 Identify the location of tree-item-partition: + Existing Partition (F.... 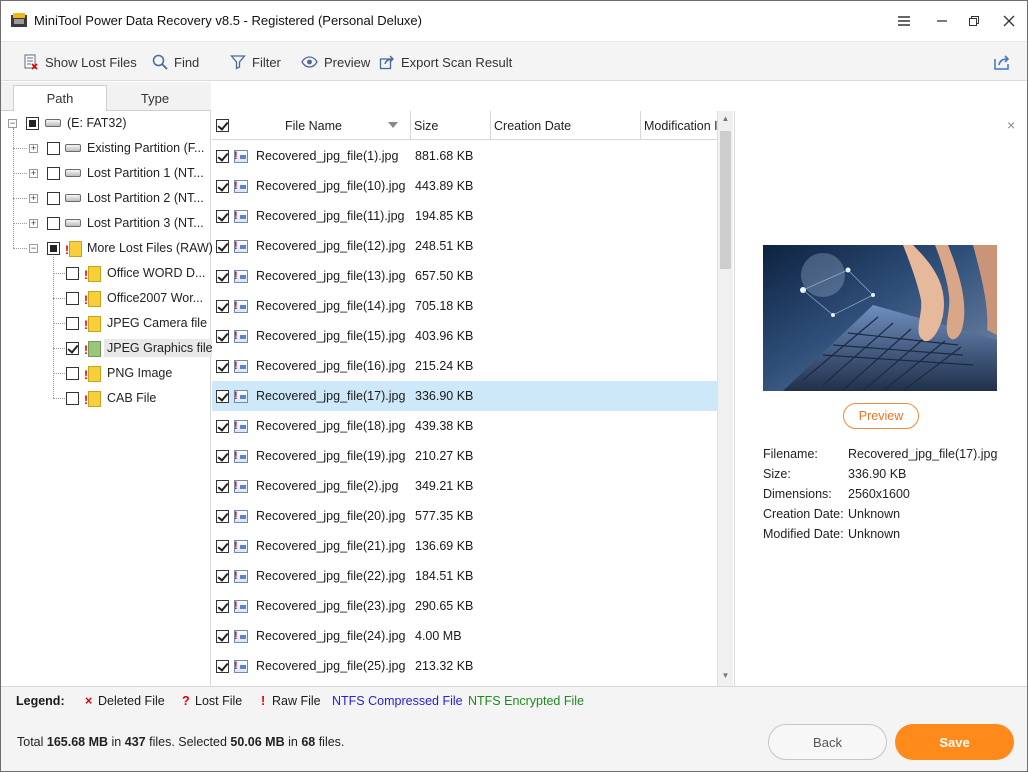
(106, 148).